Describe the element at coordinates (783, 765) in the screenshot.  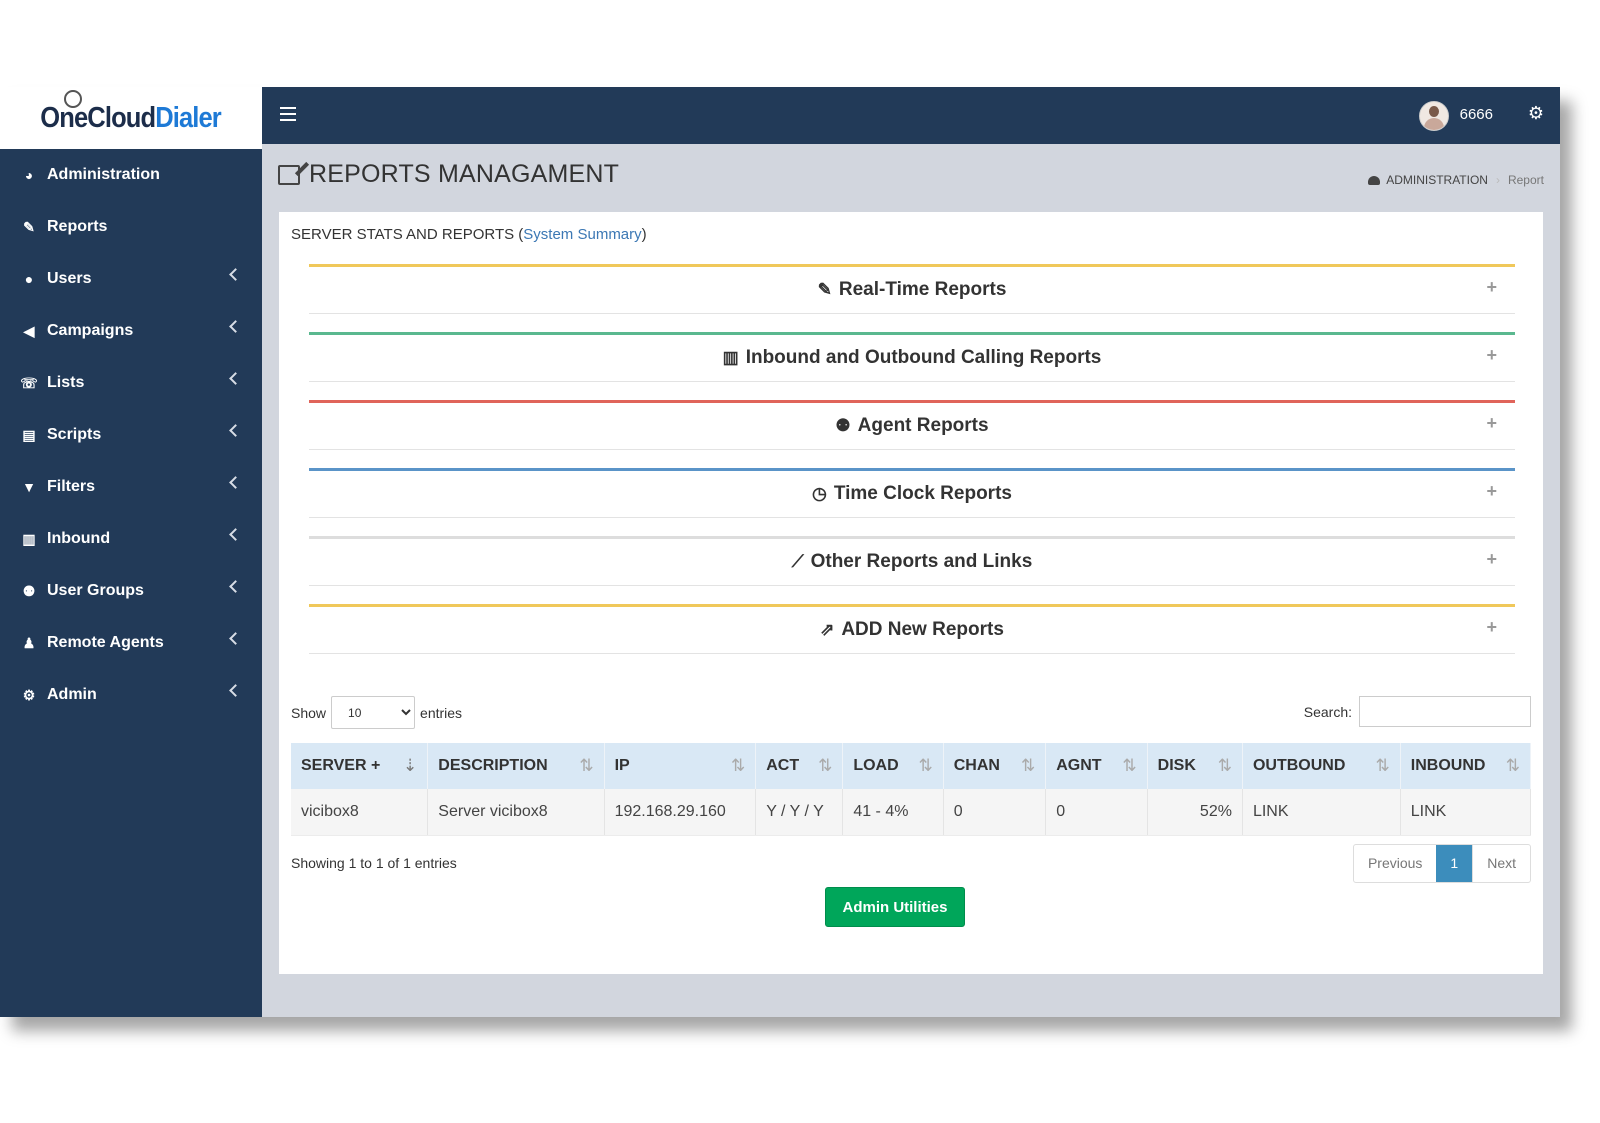
I see `column-header-label: ACT` at that location.